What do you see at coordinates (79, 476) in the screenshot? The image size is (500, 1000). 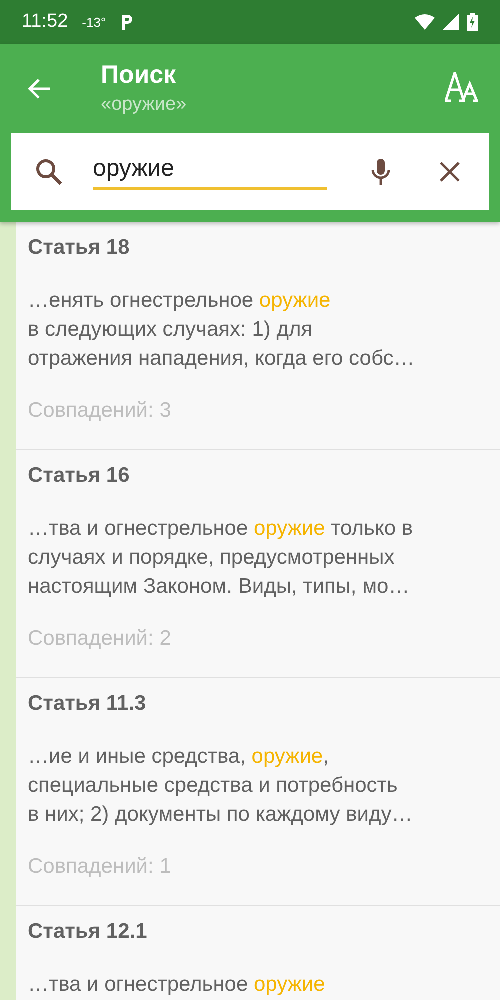 I see `result-title: Статья 16` at bounding box center [79, 476].